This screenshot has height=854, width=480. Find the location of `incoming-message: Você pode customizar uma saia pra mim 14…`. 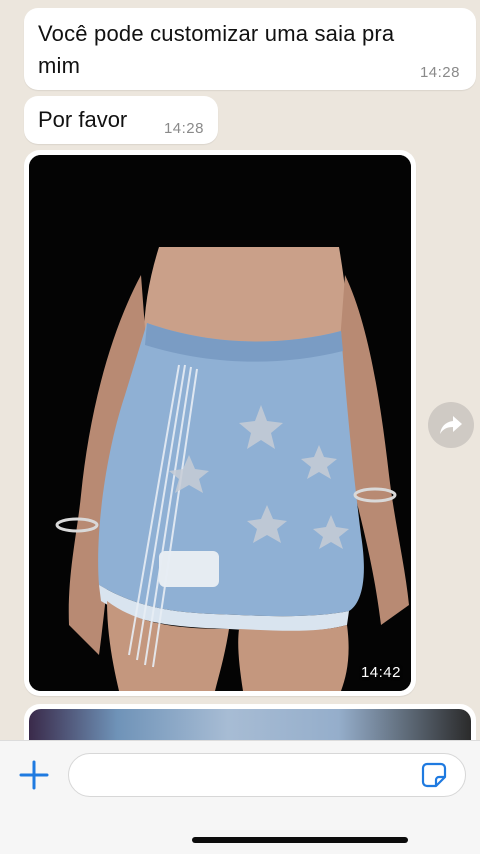

incoming-message: Você pode customizar uma saia pra mim 14… is located at coordinates (250, 49).